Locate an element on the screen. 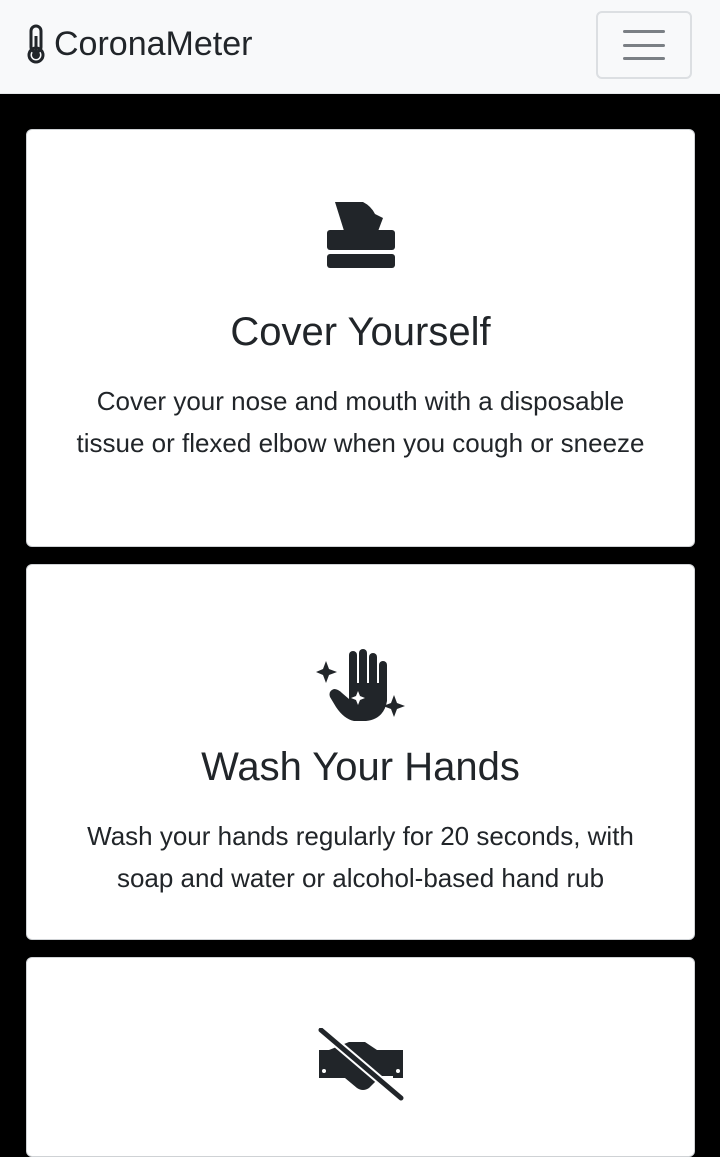 Image resolution: width=720 pixels, height=1157 pixels. card-title: Wash Your Hands is located at coordinates (360, 767).